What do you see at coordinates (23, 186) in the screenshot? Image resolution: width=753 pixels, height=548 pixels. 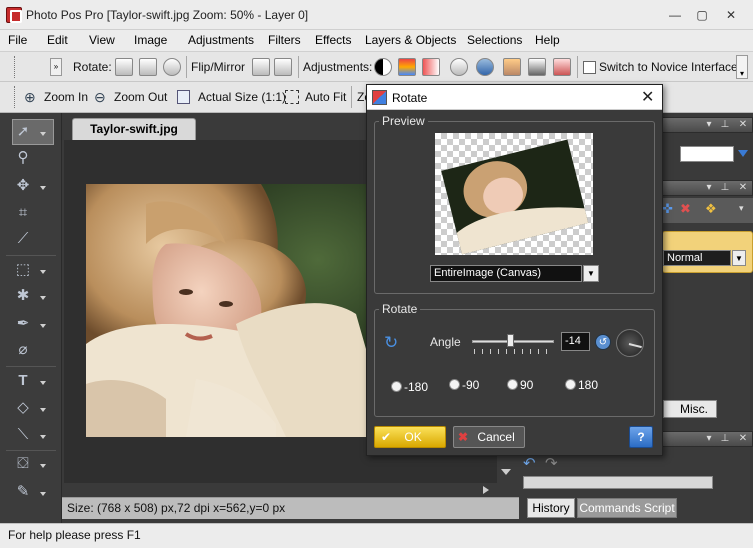 I see `move-tool-icon: ✥` at bounding box center [23, 186].